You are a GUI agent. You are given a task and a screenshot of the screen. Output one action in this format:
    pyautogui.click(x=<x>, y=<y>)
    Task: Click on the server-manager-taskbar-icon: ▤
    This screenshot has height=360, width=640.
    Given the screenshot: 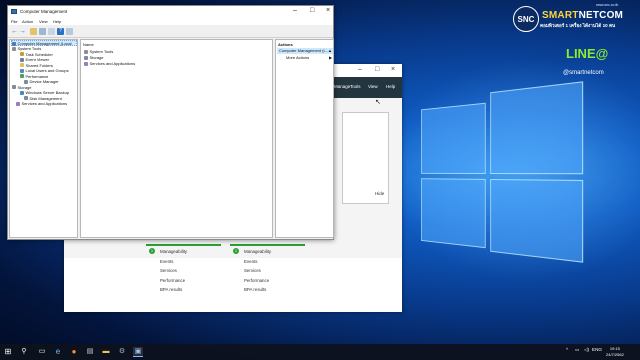 What is the action you would take?
    pyautogui.click(x=90, y=352)
    